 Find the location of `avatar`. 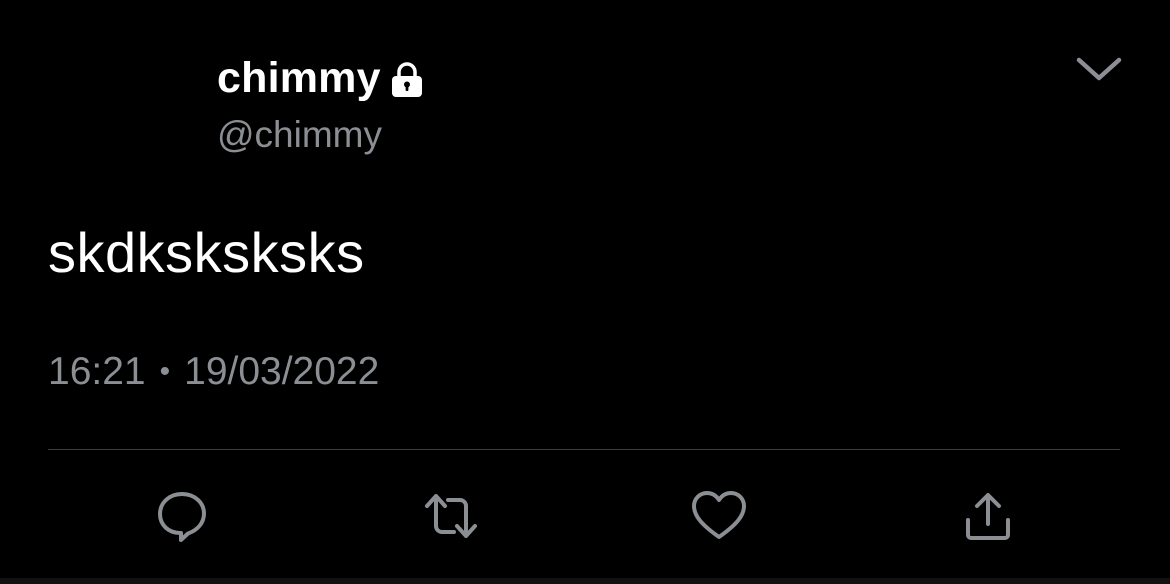

avatar is located at coordinates (118, 126).